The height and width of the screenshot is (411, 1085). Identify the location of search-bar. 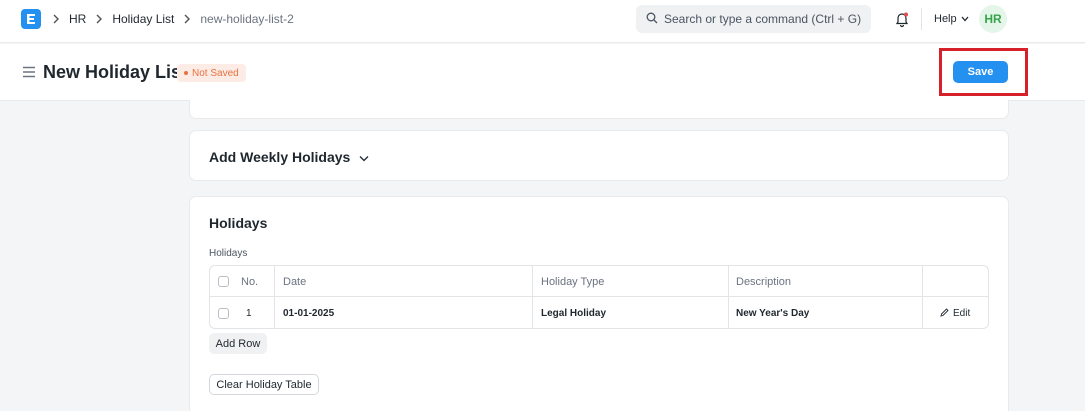
(753, 19).